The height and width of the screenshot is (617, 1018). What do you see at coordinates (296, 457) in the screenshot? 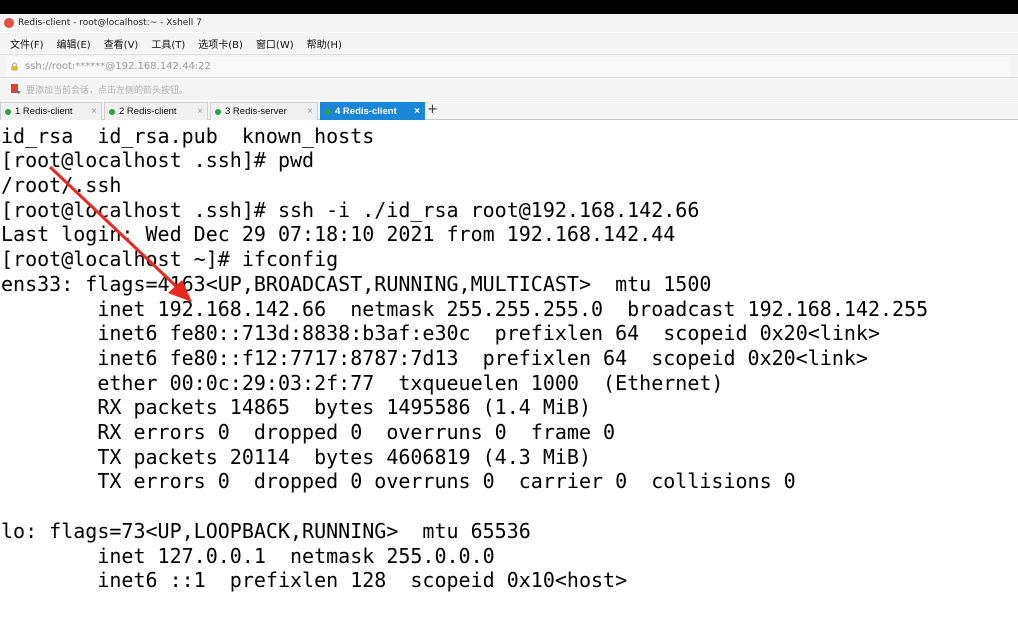
I see `terminal-line: TX packets 20114 bytes 4606819 (4.3 MiB)` at bounding box center [296, 457].